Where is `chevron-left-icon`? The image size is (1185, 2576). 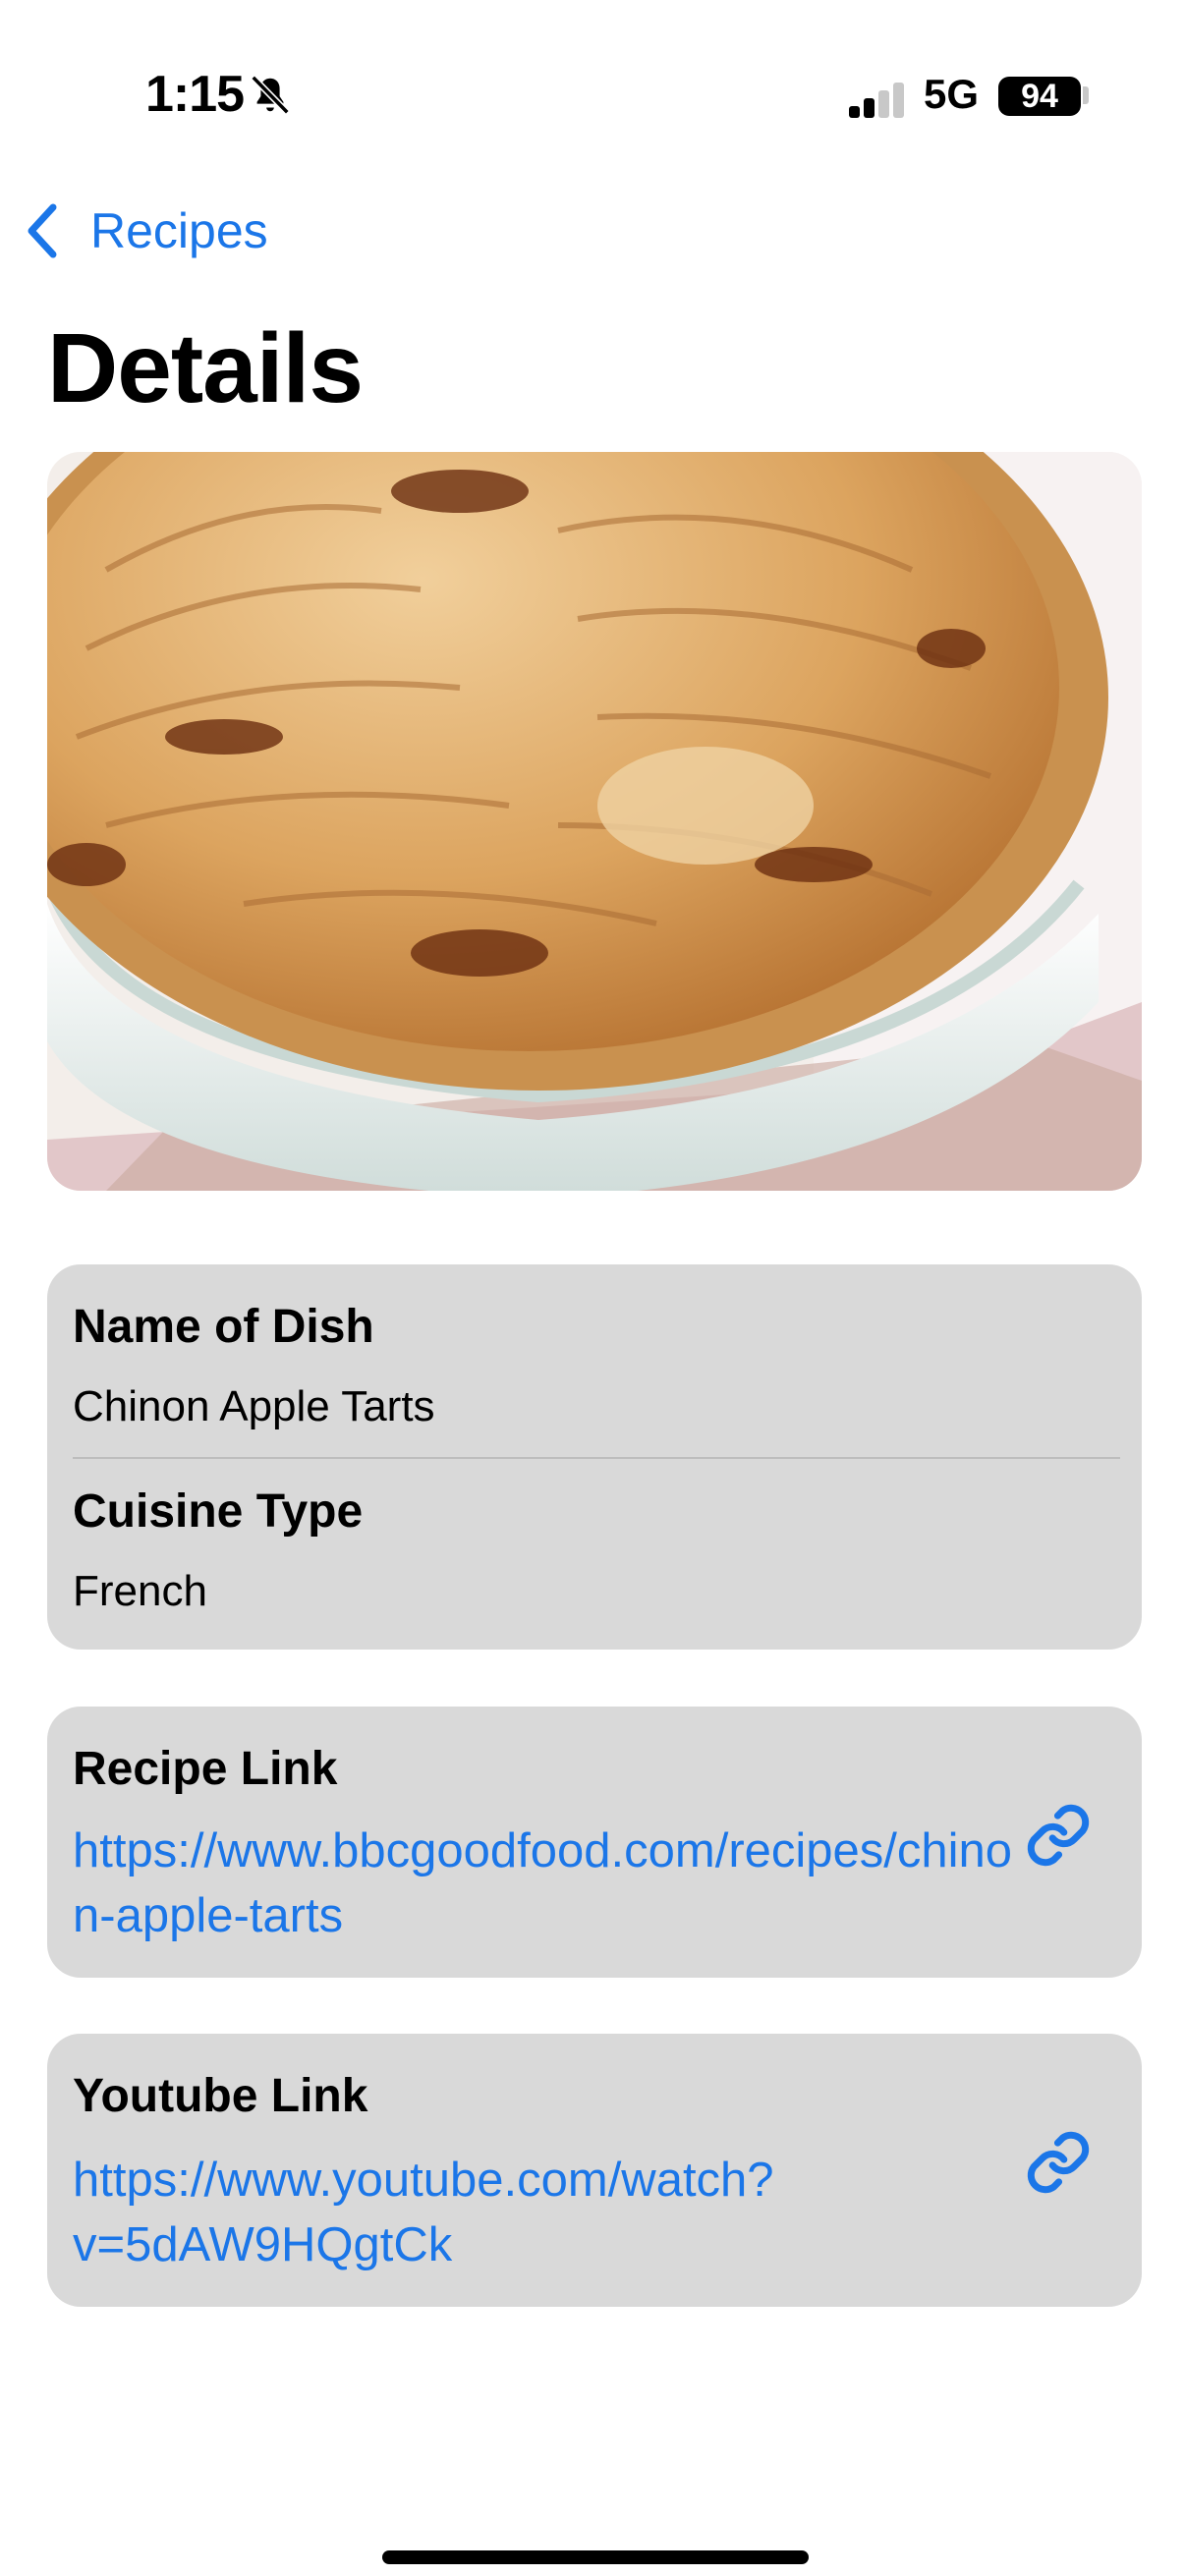
chevron-left-icon is located at coordinates (42, 230).